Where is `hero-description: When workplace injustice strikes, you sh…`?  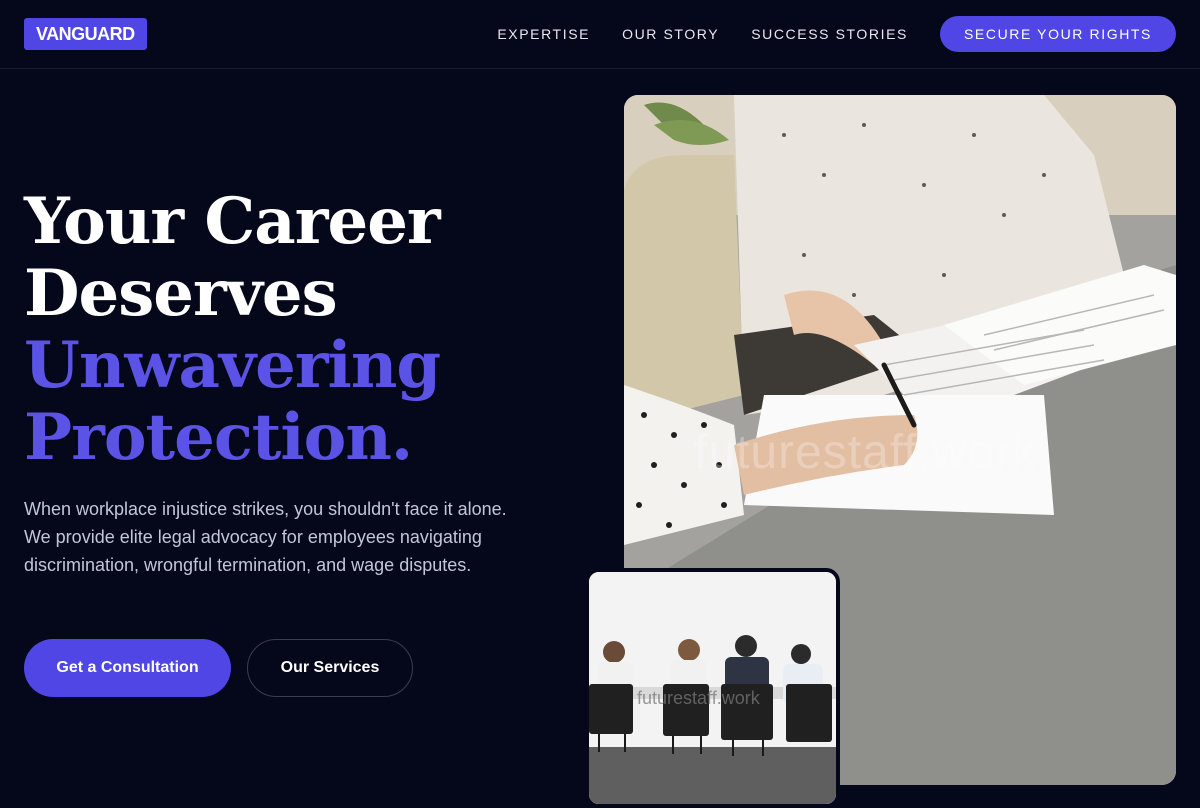 hero-description: When workplace injustice strikes, you sh… is located at coordinates (265, 537).